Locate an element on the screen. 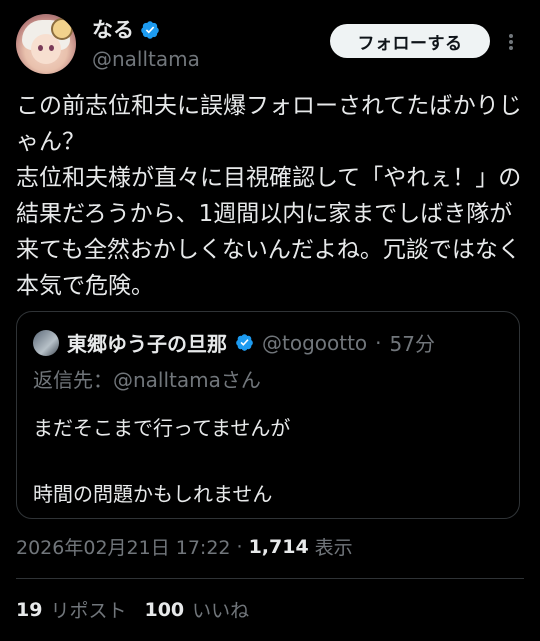 The width and height of the screenshot is (540, 641). likes-label: いいね is located at coordinates (220, 609).